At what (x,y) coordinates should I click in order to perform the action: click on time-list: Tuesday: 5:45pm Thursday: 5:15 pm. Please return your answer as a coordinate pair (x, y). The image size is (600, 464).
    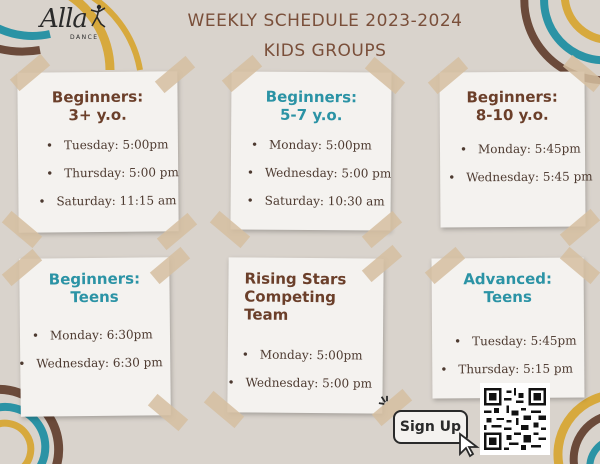
    Looking at the image, I should click on (521, 355).